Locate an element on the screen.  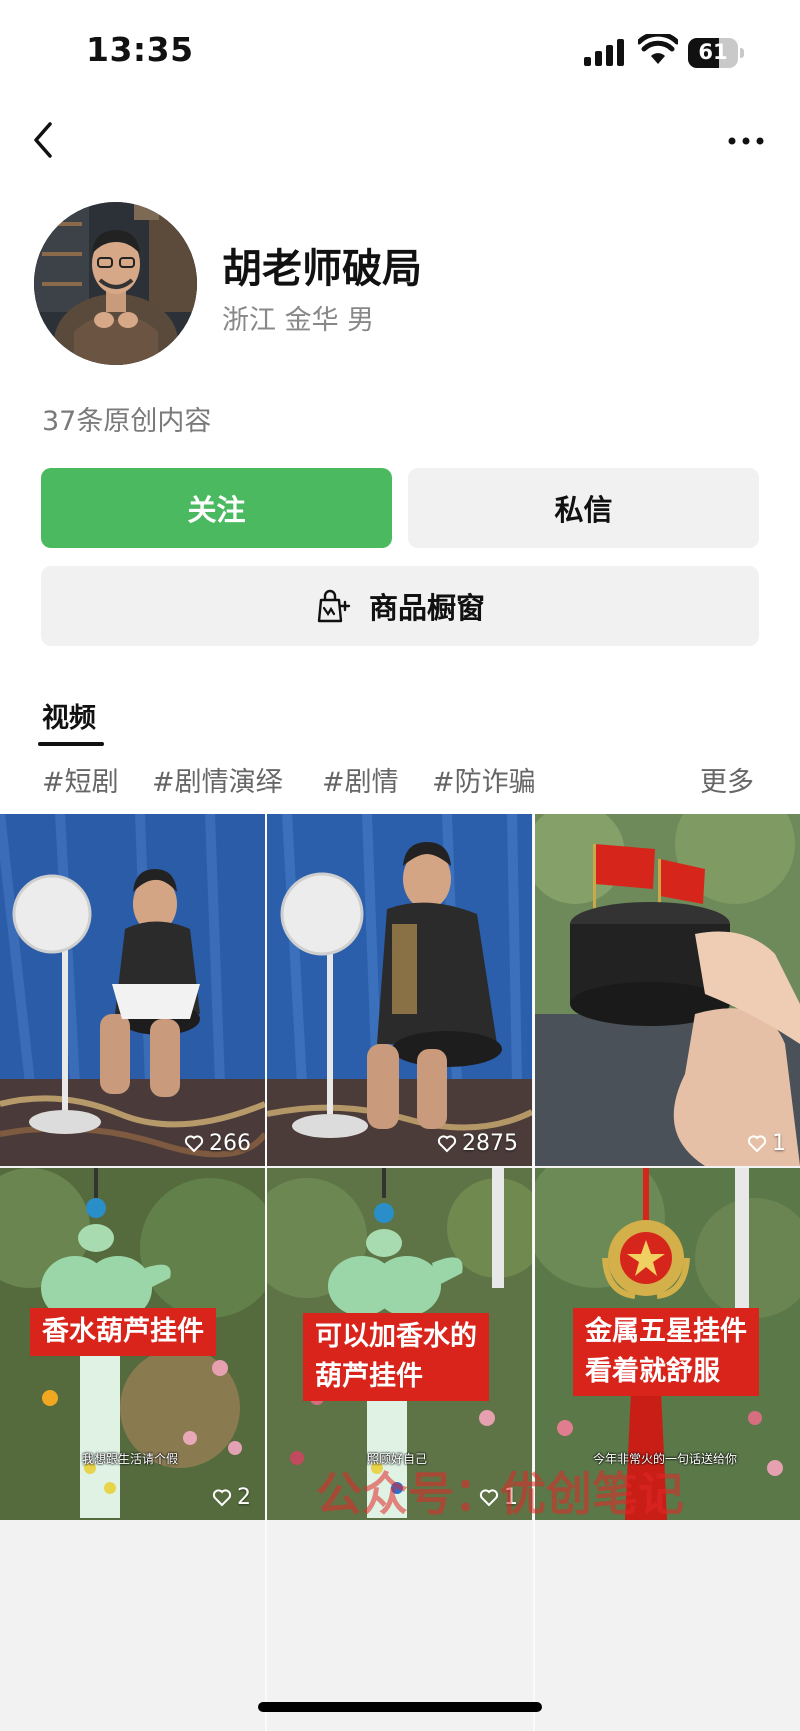
like-count: 266 is located at coordinates (217, 1143).